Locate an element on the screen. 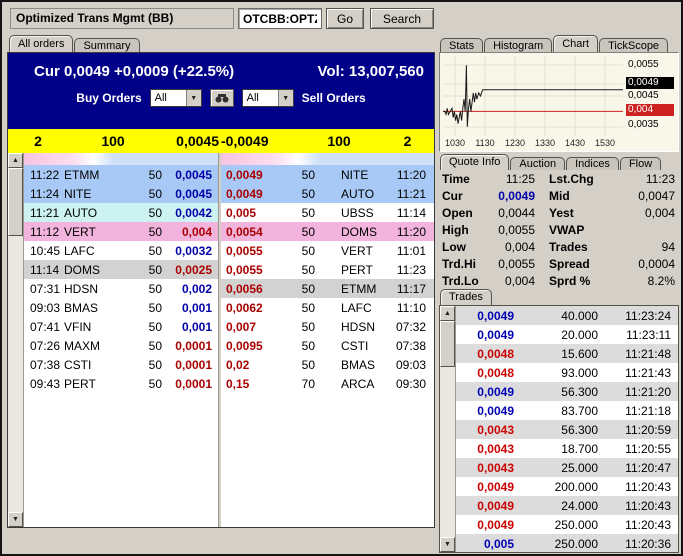  tab-tickscope: TickScope is located at coordinates (634, 45).